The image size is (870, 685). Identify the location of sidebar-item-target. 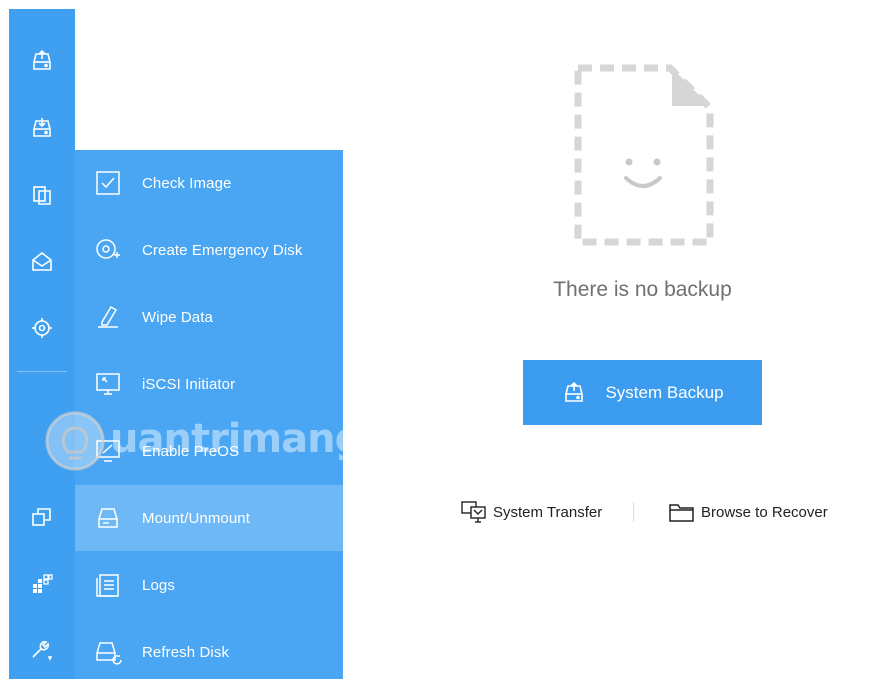
(42, 328).